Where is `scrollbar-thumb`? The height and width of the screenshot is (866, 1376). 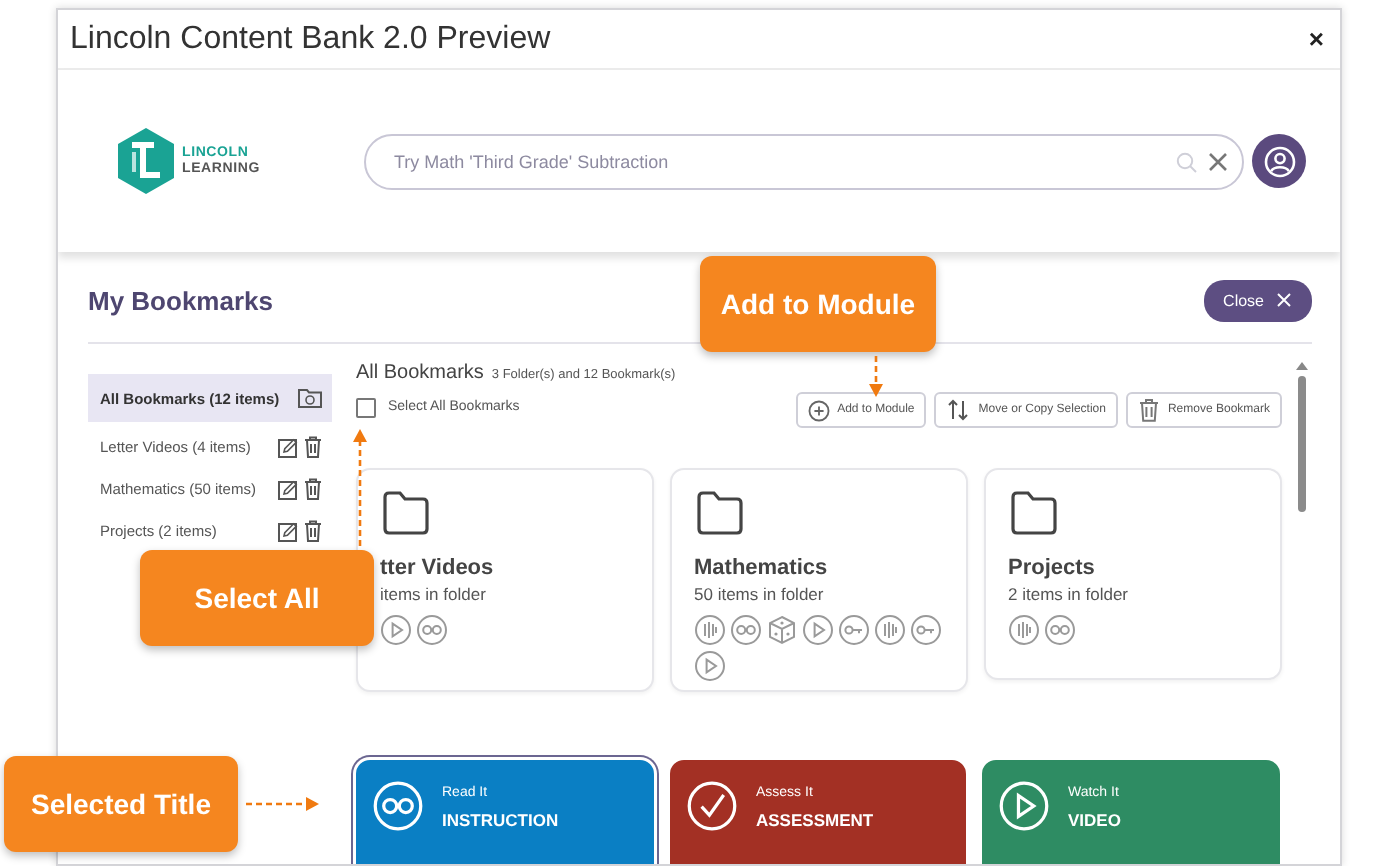
scrollbar-thumb is located at coordinates (1302, 444).